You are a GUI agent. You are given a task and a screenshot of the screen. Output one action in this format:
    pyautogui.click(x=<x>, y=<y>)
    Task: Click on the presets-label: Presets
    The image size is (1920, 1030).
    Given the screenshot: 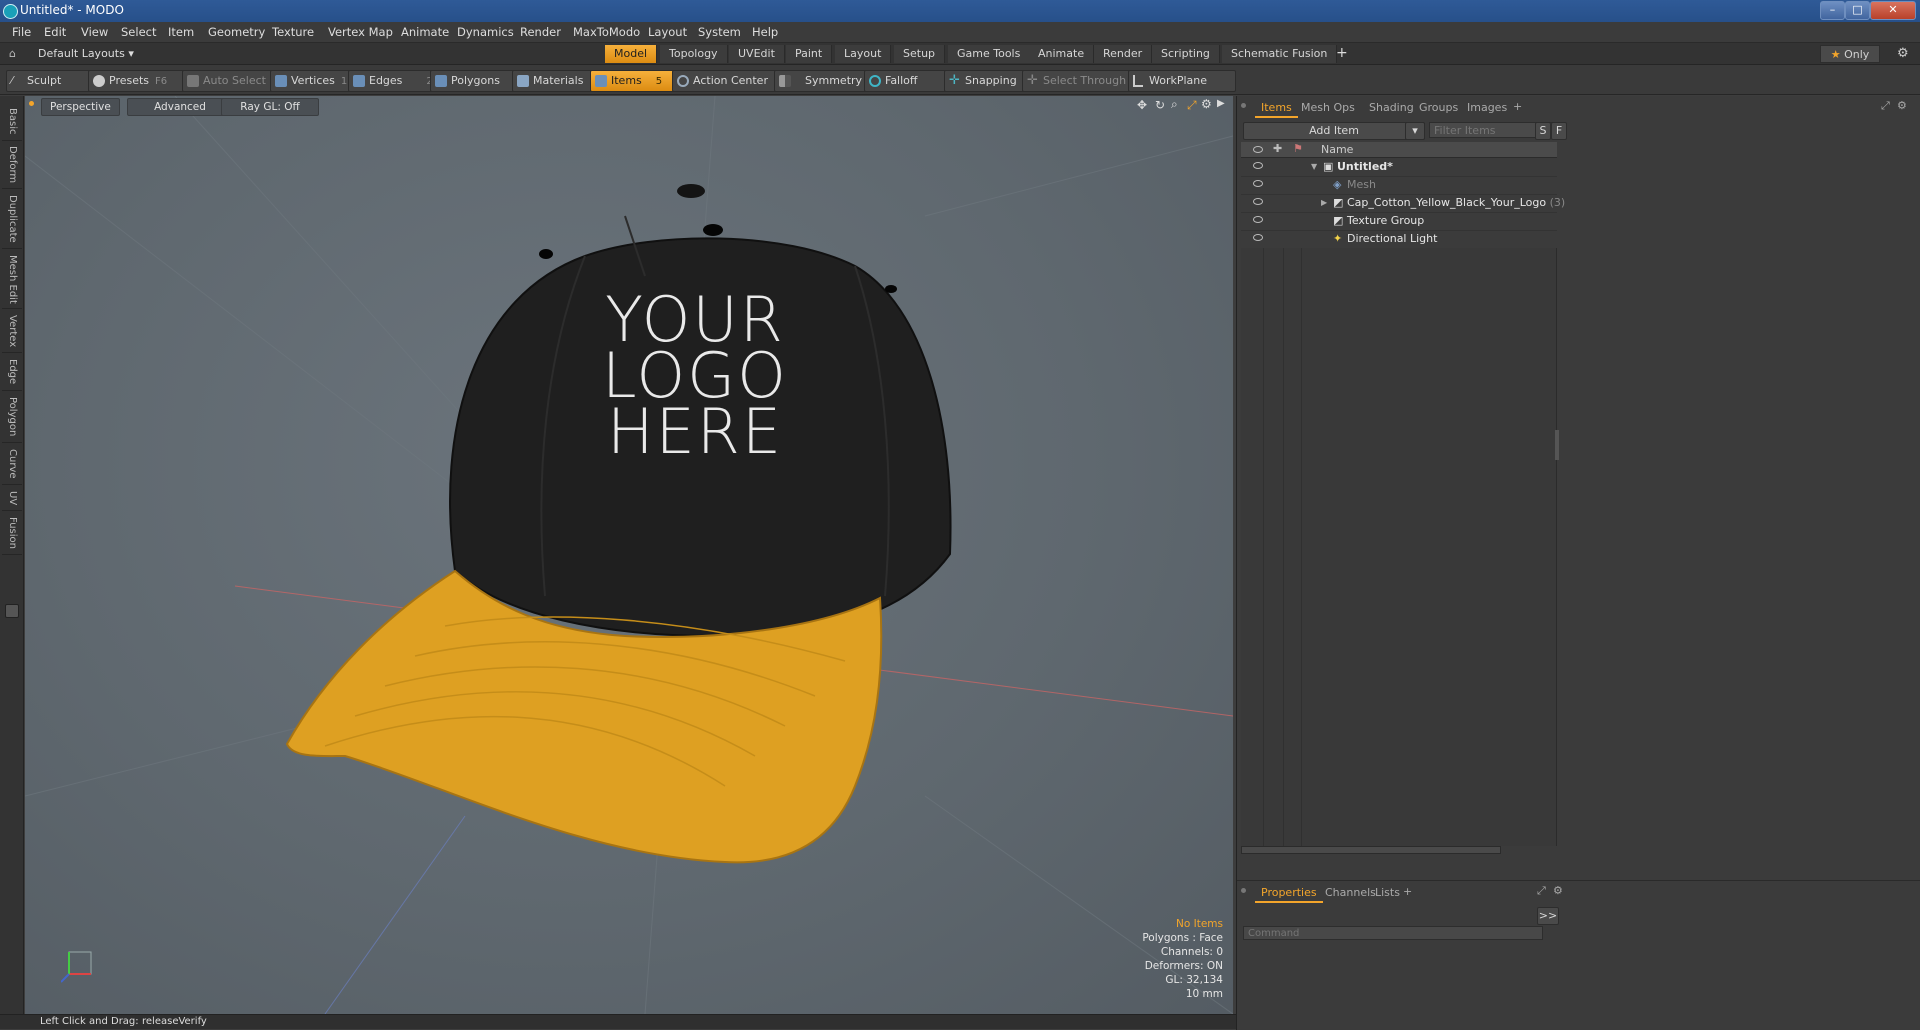 What is the action you would take?
    pyautogui.click(x=129, y=80)
    